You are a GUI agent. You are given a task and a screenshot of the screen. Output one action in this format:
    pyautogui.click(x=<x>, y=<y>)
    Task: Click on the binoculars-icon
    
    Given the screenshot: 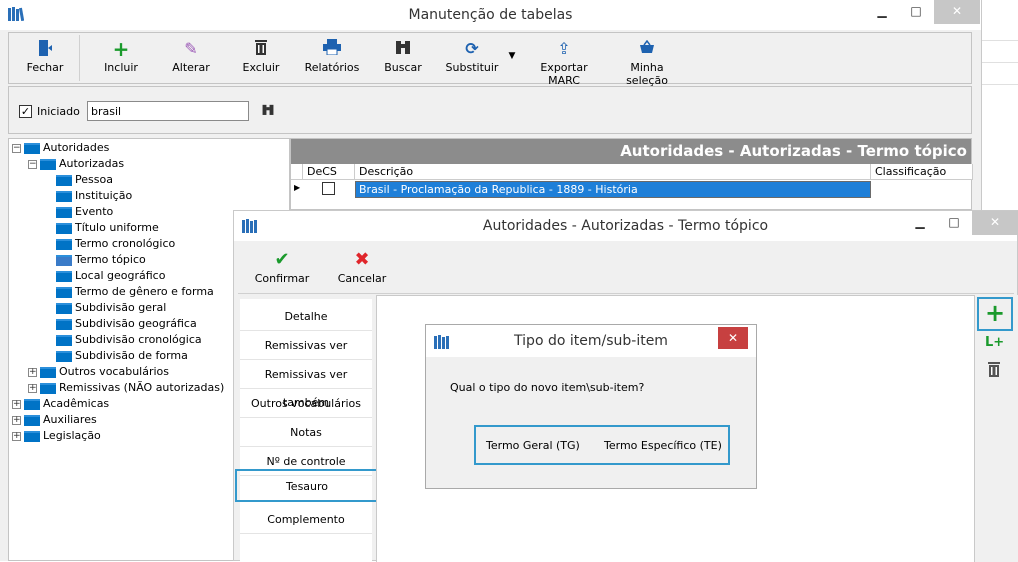 What is the action you would take?
    pyautogui.click(x=403, y=49)
    